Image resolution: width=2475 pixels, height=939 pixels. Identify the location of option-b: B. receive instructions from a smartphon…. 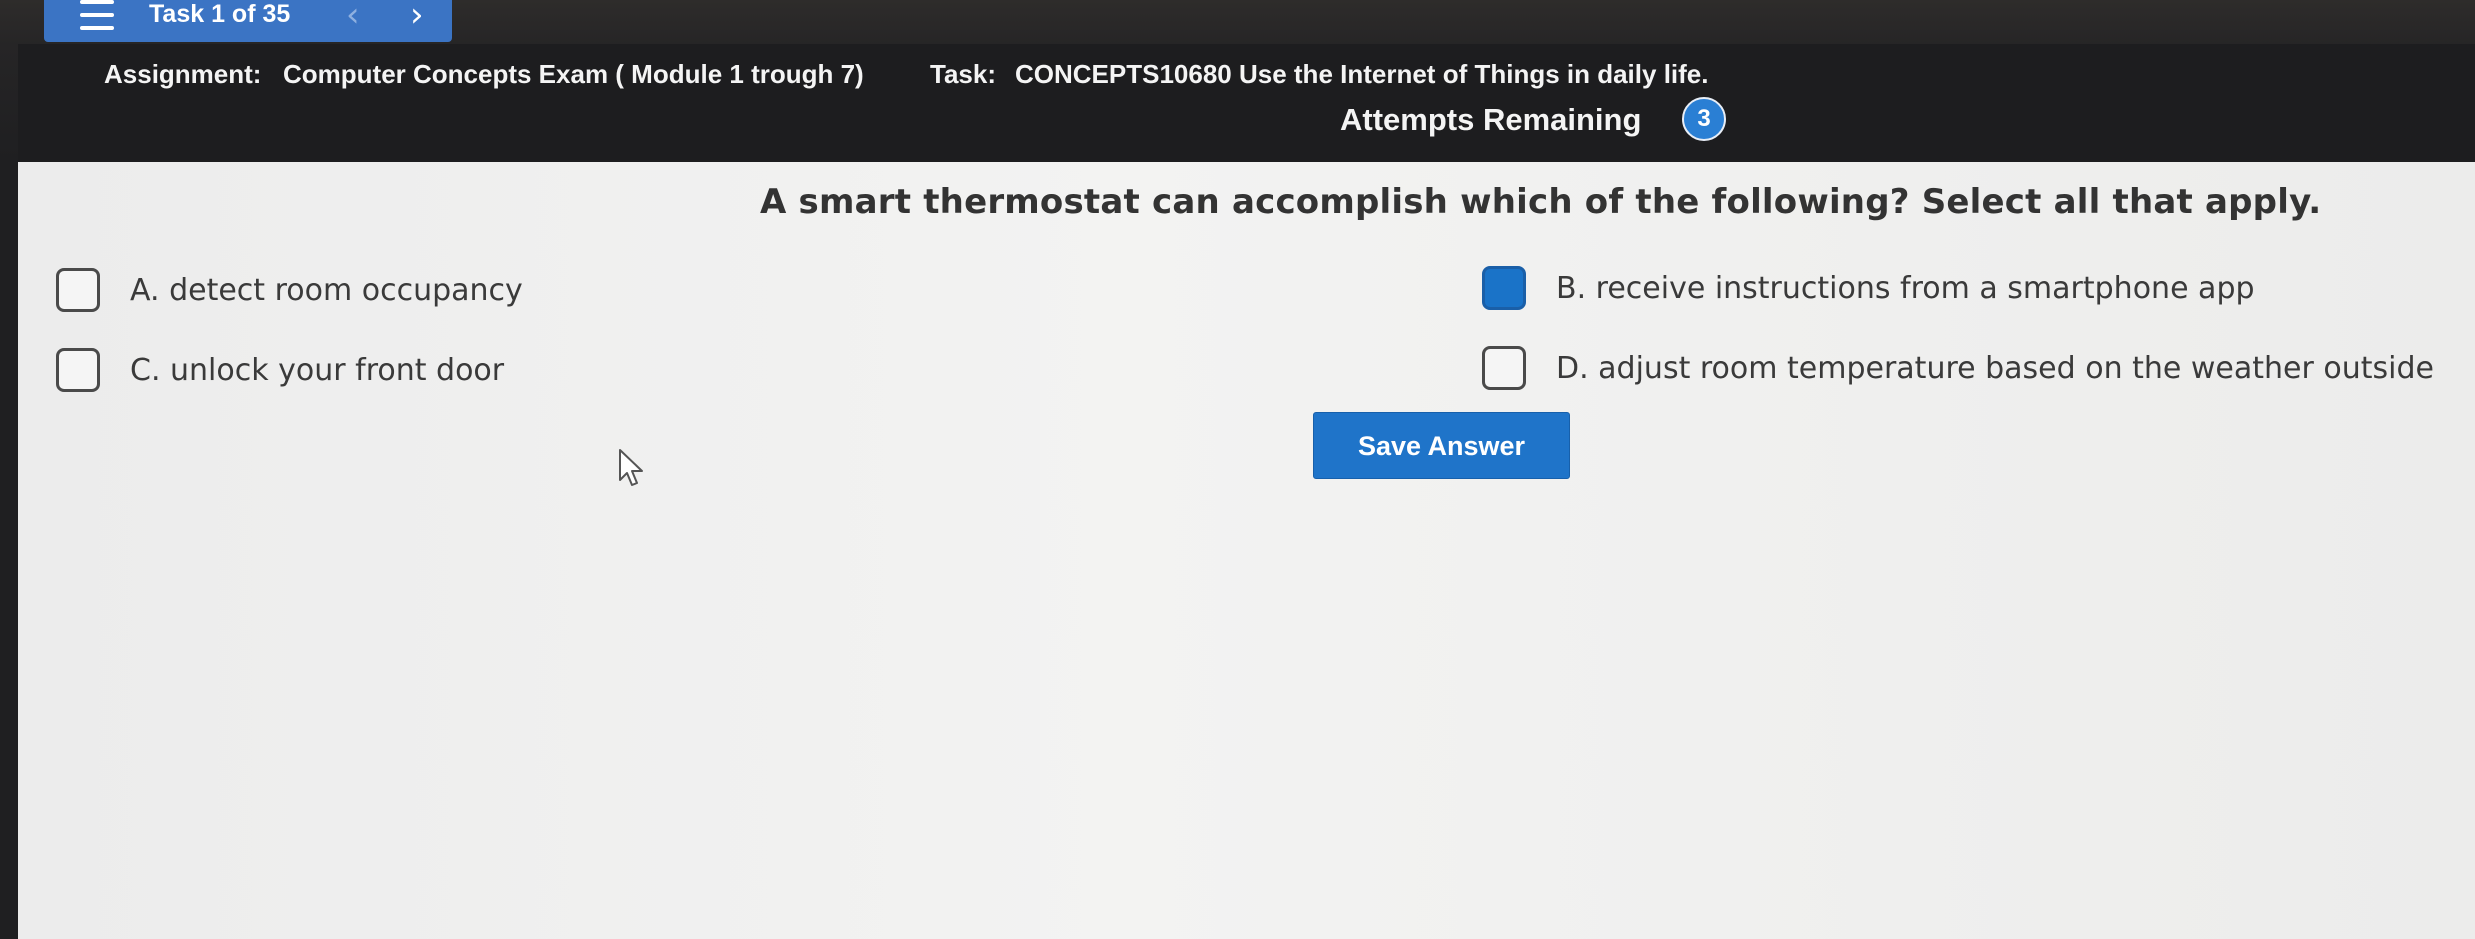
(1868, 288).